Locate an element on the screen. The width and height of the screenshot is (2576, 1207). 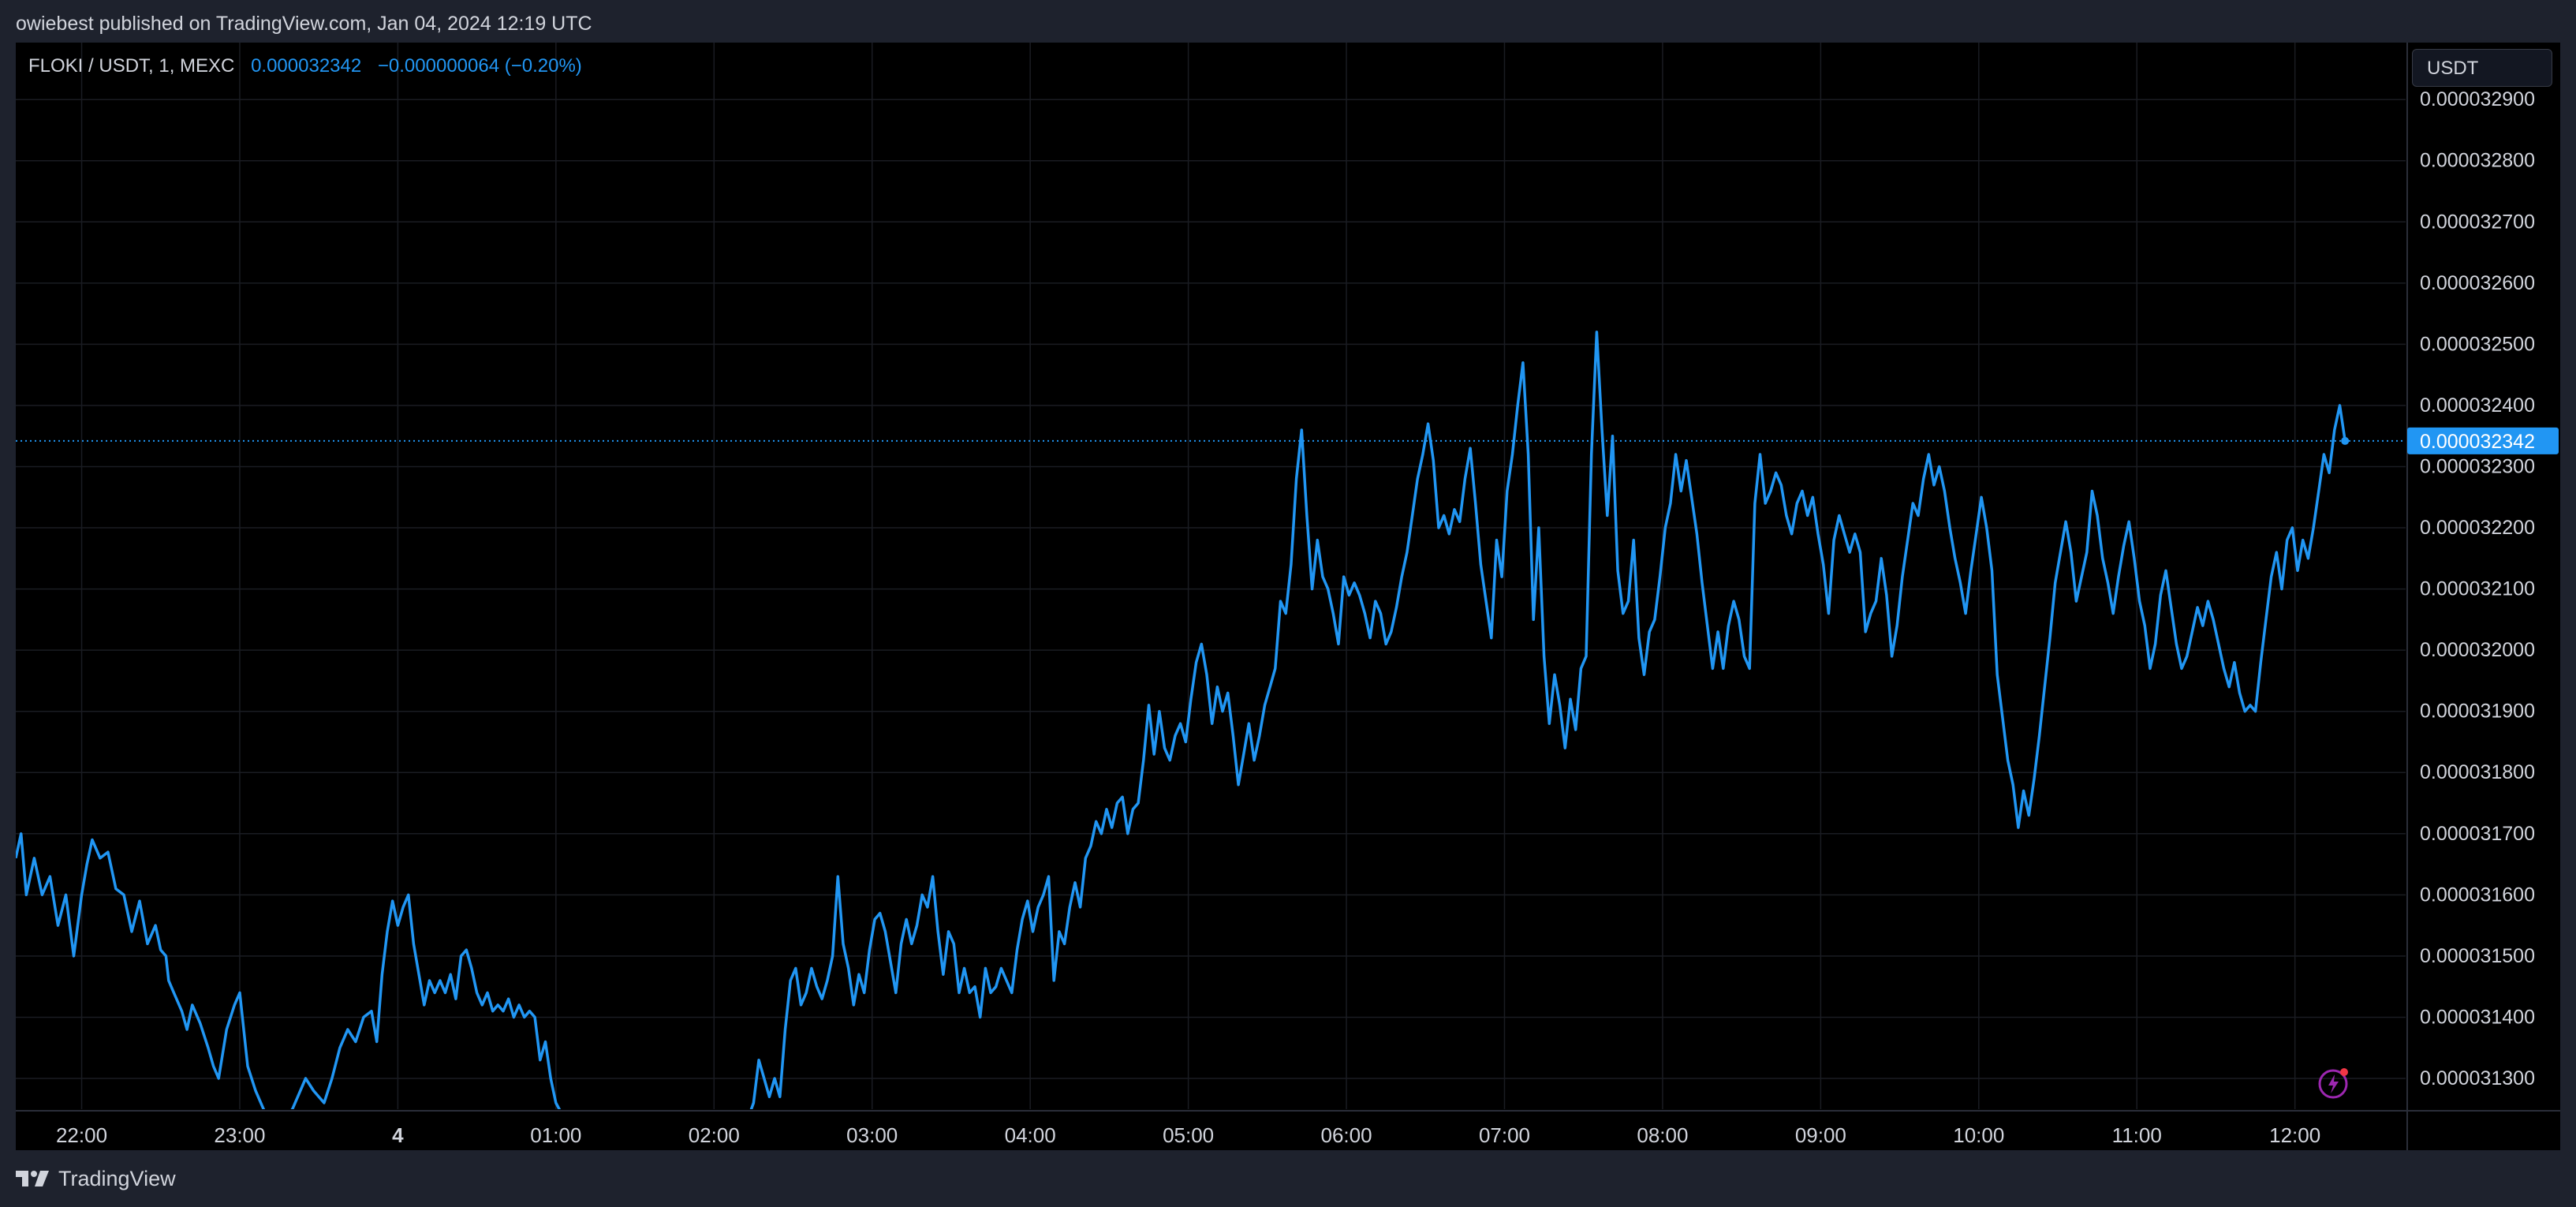
x-tick-label: 02:00 is located at coordinates (714, 1135).